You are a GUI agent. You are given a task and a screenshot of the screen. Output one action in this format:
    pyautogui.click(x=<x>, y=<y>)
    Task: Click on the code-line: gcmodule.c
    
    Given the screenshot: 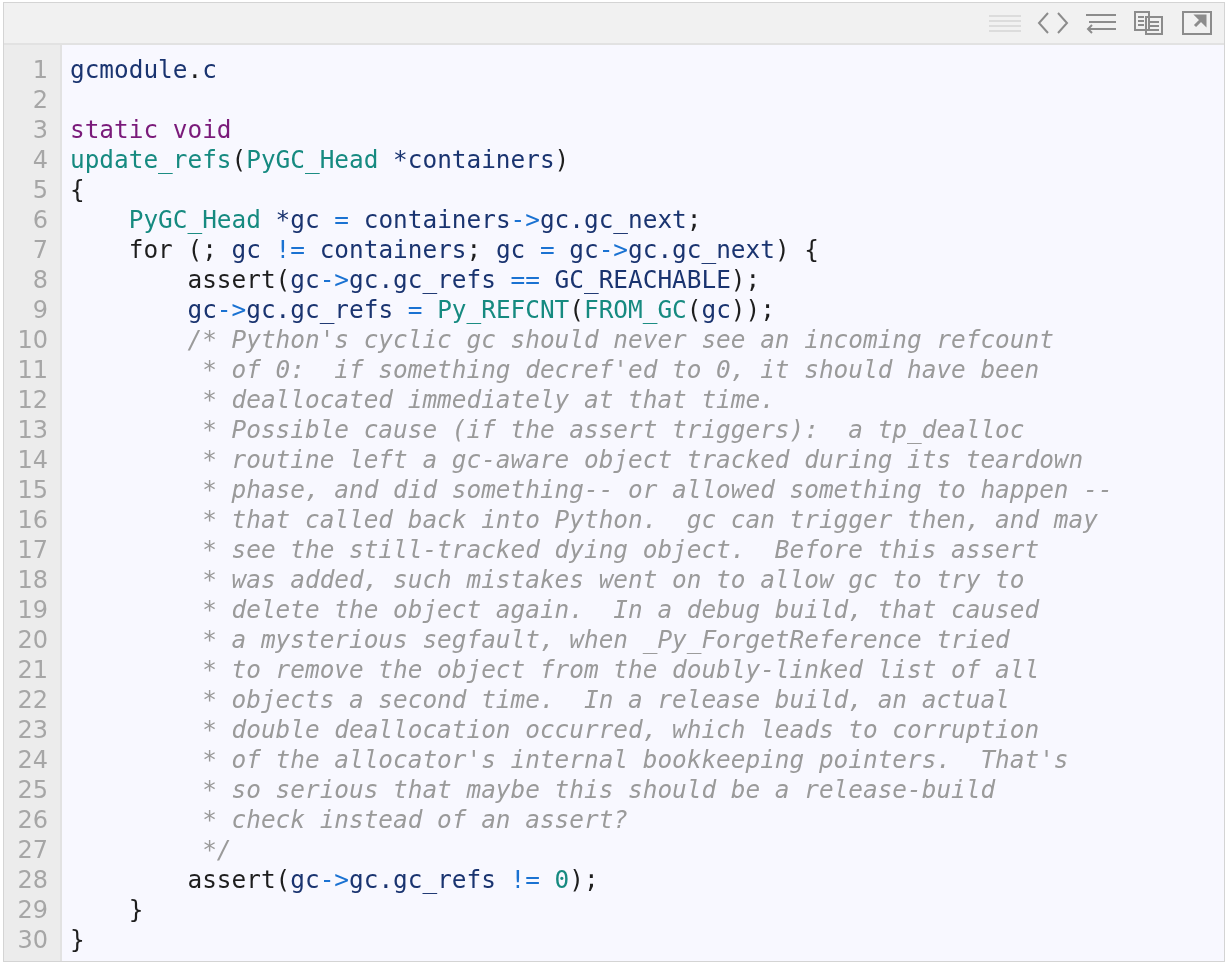 What is the action you would take?
    pyautogui.click(x=143, y=70)
    